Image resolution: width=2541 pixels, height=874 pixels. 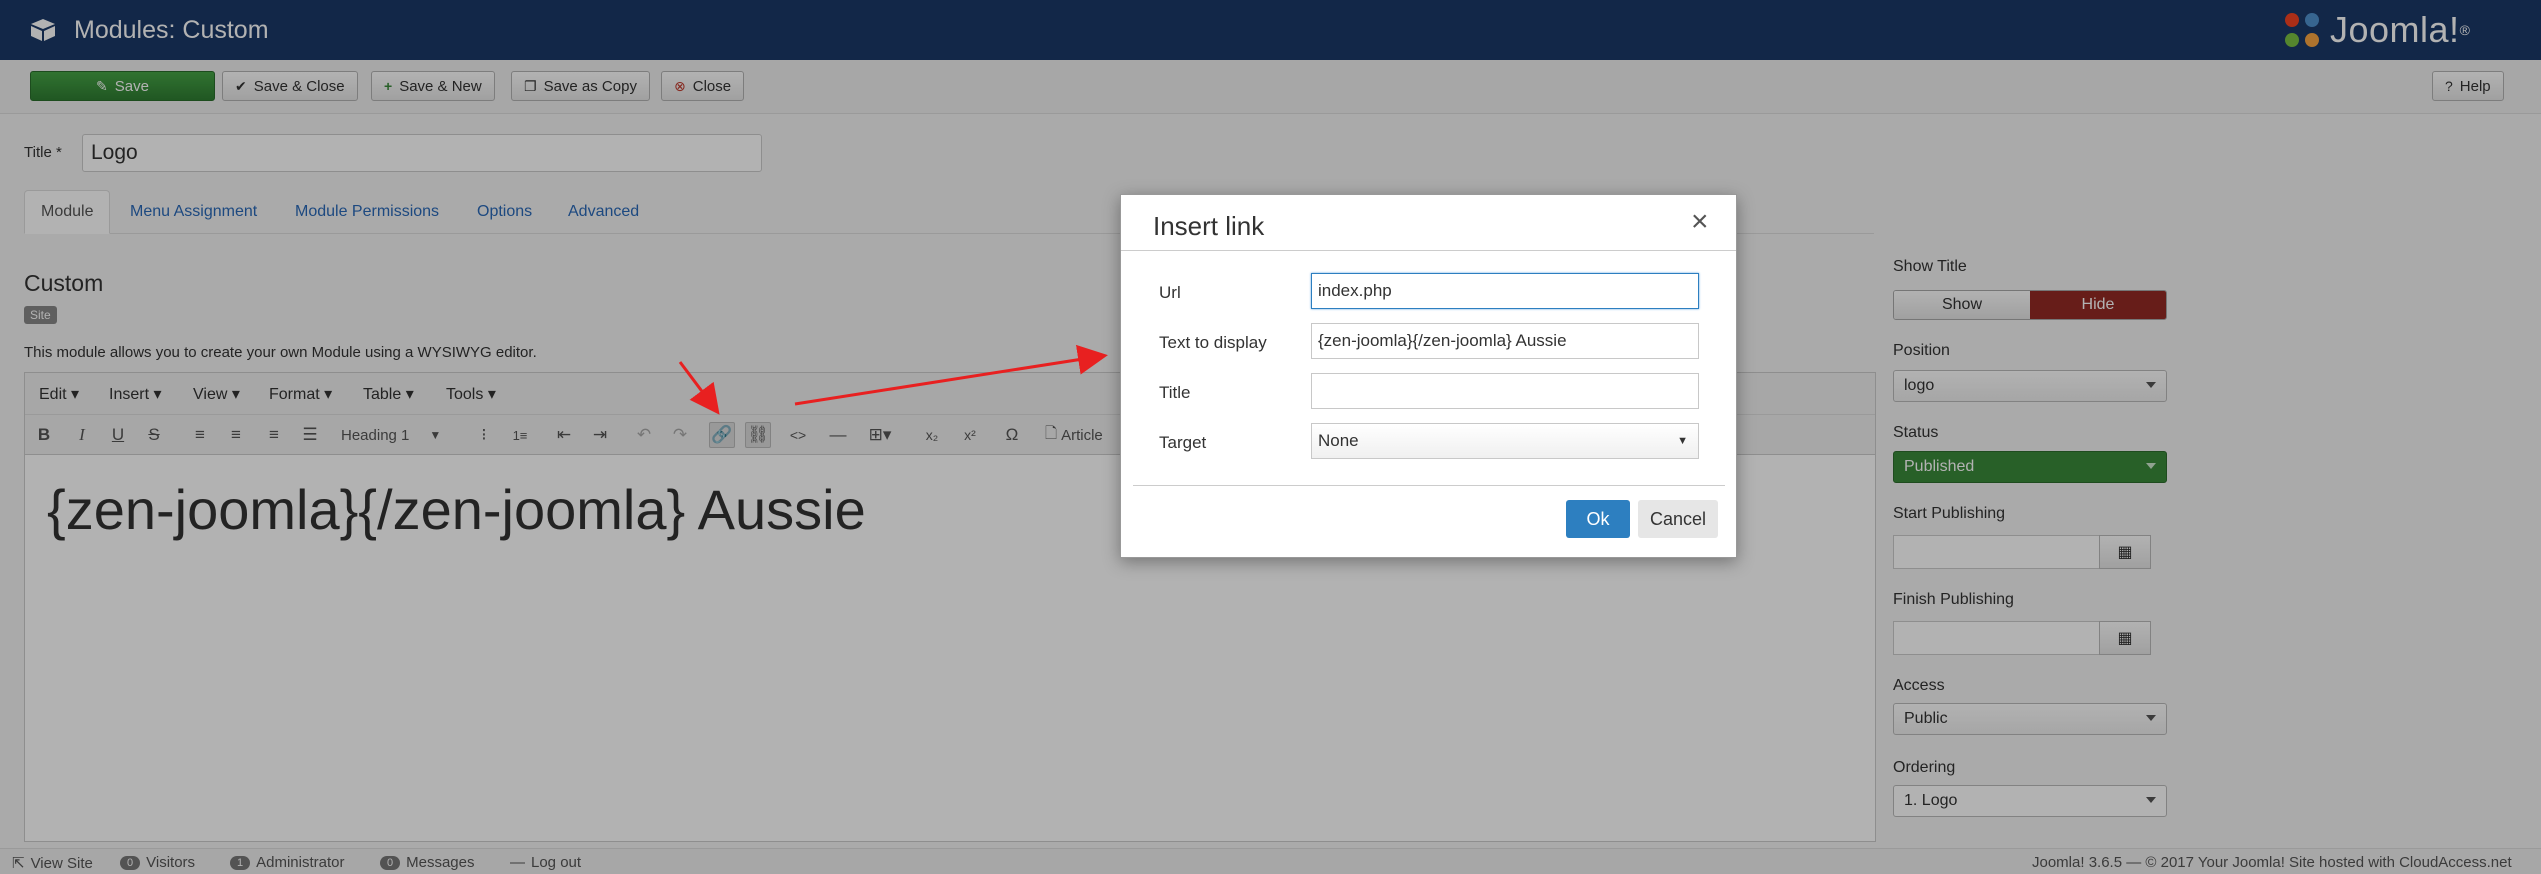 I want to click on url-input: index.php, so click(x=1505, y=291).